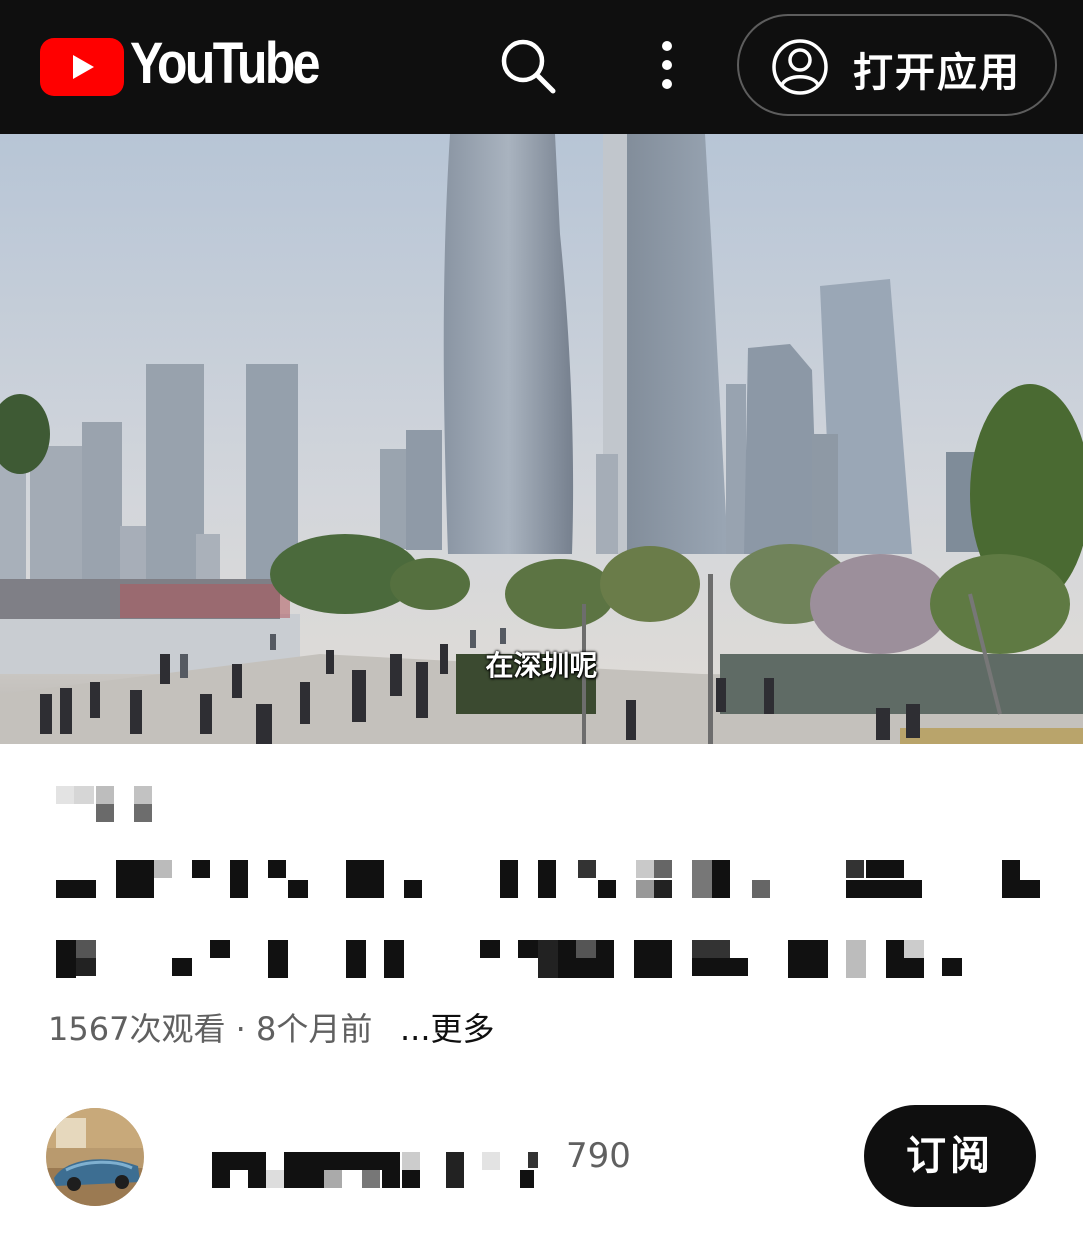 This screenshot has width=1083, height=1239. What do you see at coordinates (225, 63) in the screenshot?
I see `youtube-wordmark: YouTube` at bounding box center [225, 63].